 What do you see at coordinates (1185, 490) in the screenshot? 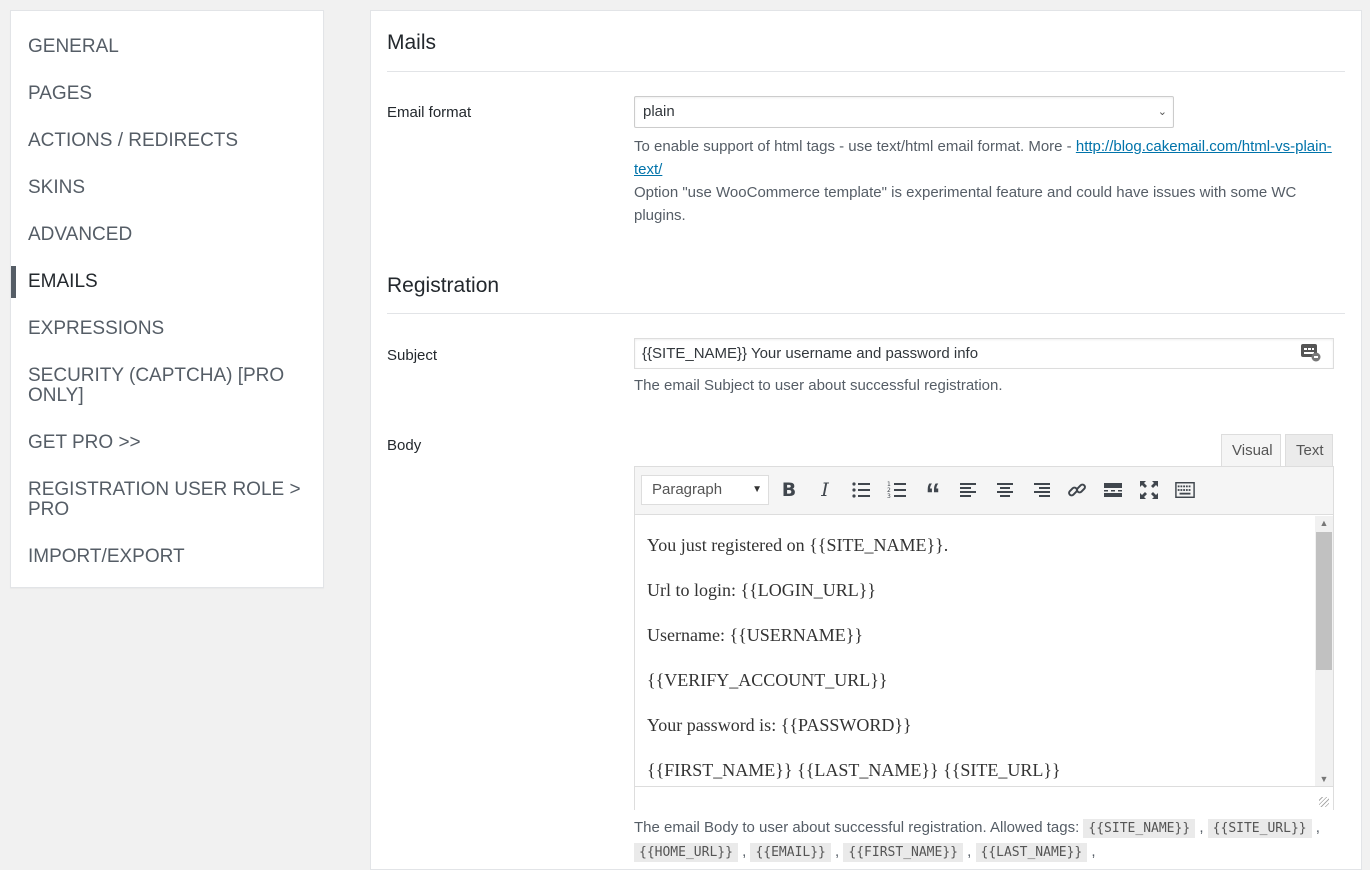
I see `toolbar-toggle-icon` at bounding box center [1185, 490].